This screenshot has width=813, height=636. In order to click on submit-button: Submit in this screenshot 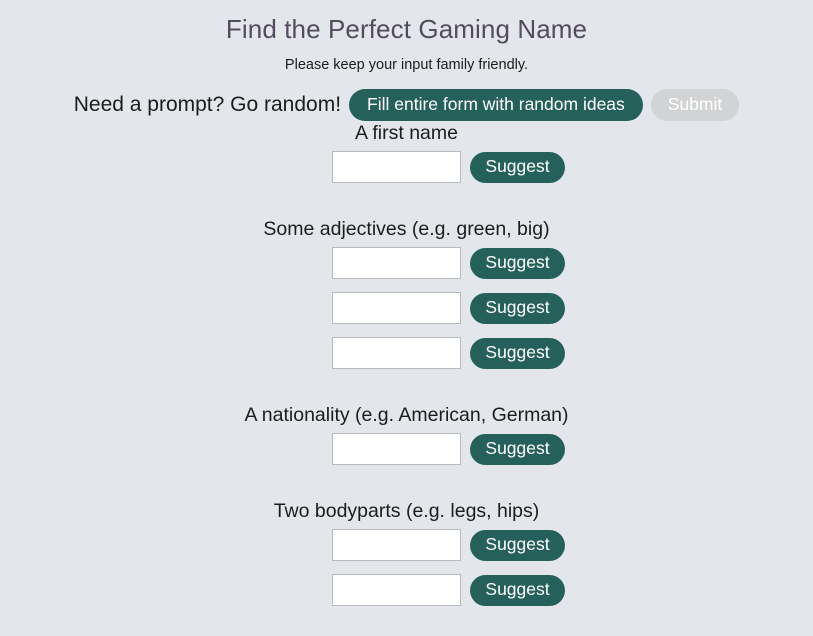, I will do `click(695, 105)`.